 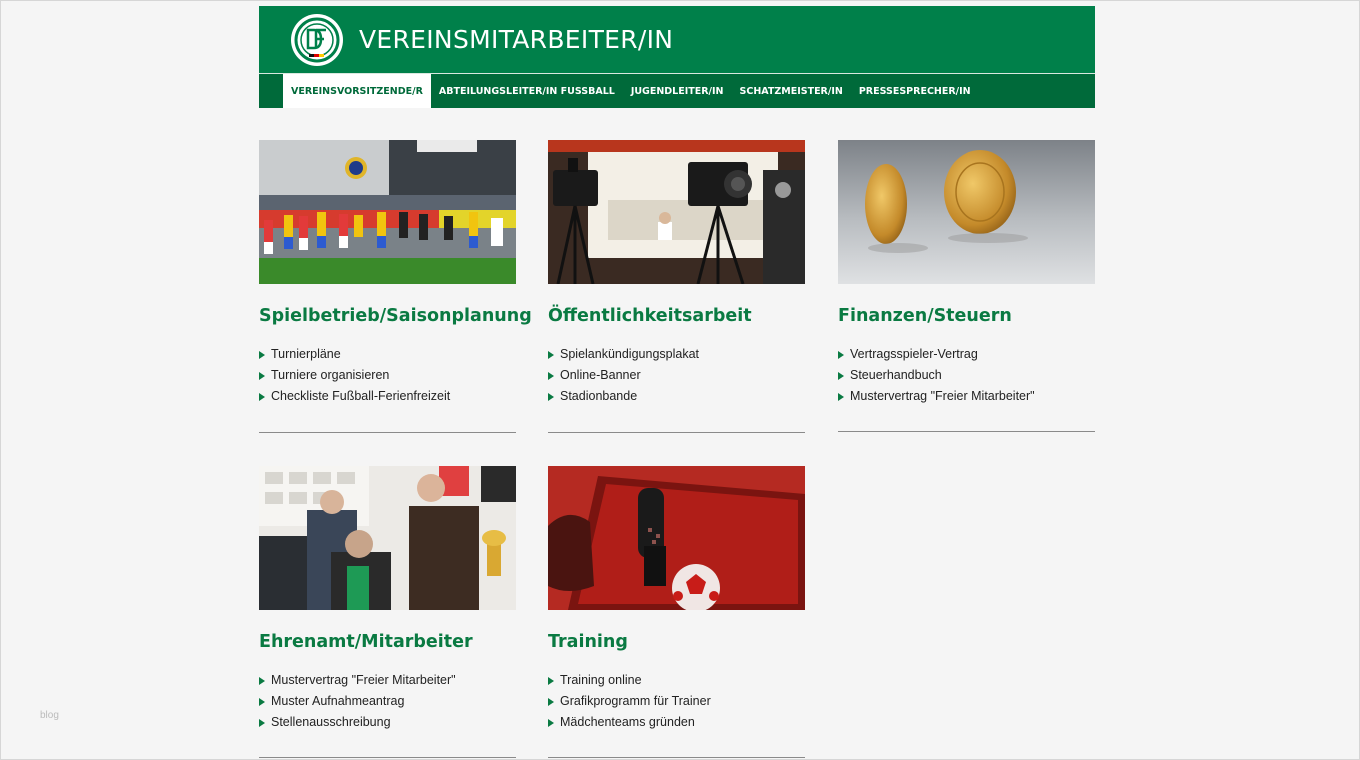 What do you see at coordinates (387, 538) in the screenshot?
I see `office-team-photo` at bounding box center [387, 538].